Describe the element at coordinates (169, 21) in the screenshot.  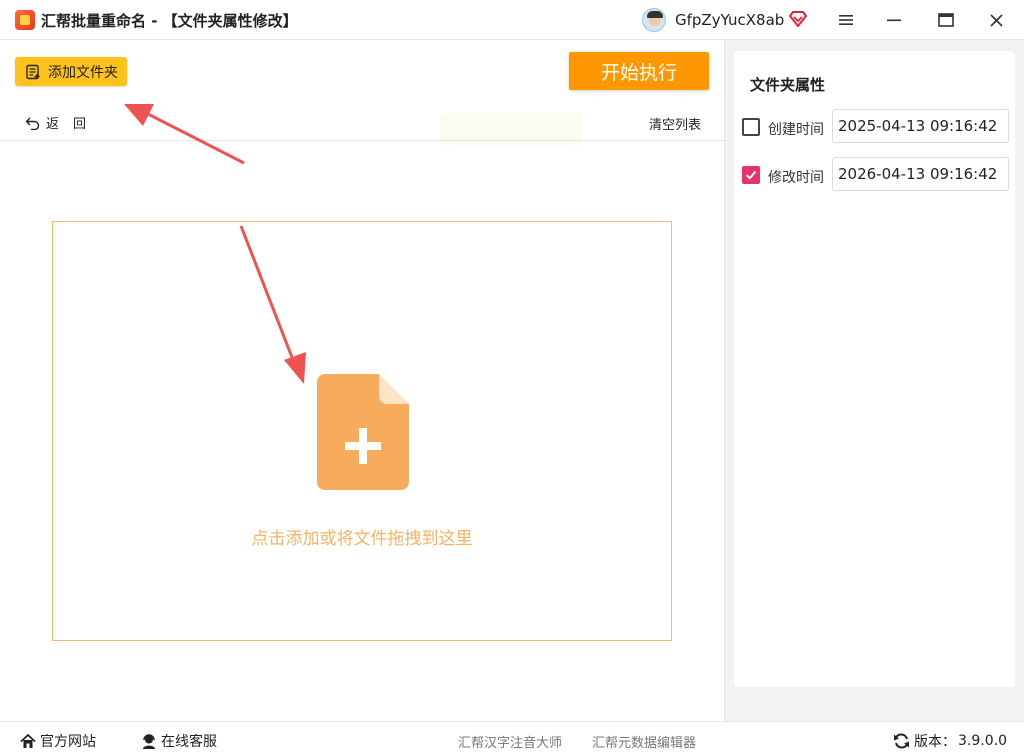
I see `window-title: 汇帮批量重命名 - 【文件夹属性修改】` at that location.